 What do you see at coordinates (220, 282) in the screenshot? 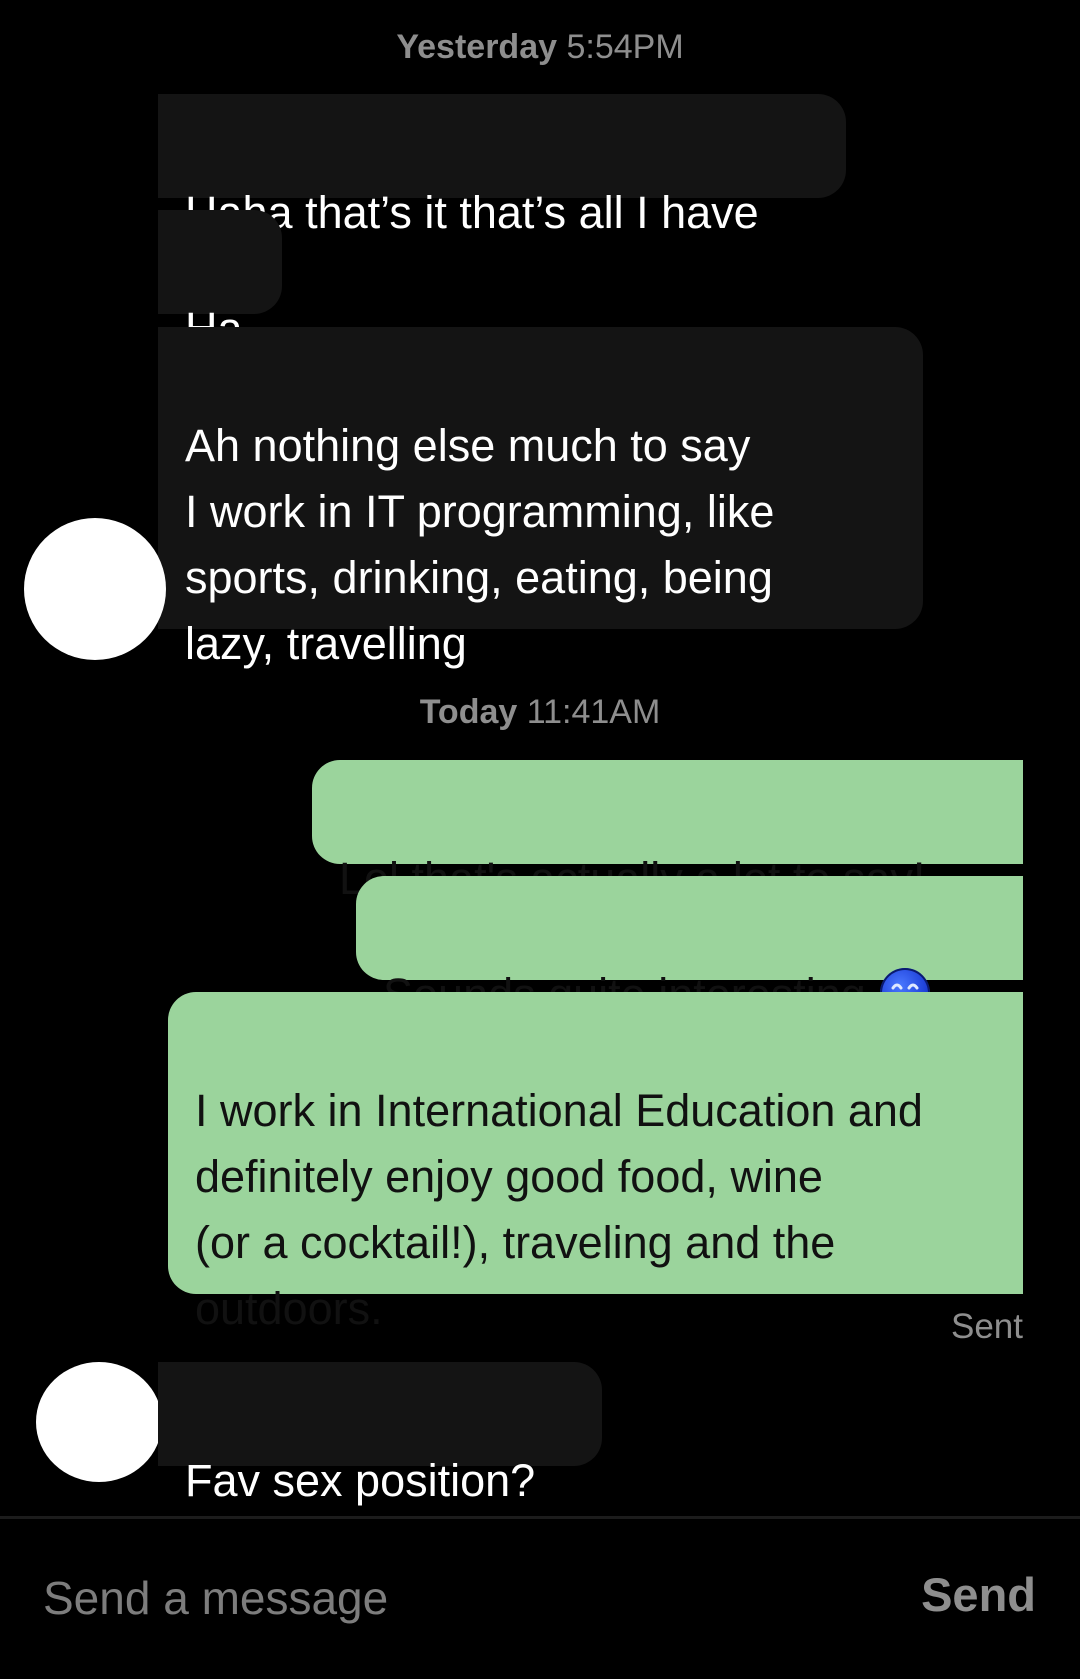
I see `message-bubble-received: Ha` at bounding box center [220, 282].